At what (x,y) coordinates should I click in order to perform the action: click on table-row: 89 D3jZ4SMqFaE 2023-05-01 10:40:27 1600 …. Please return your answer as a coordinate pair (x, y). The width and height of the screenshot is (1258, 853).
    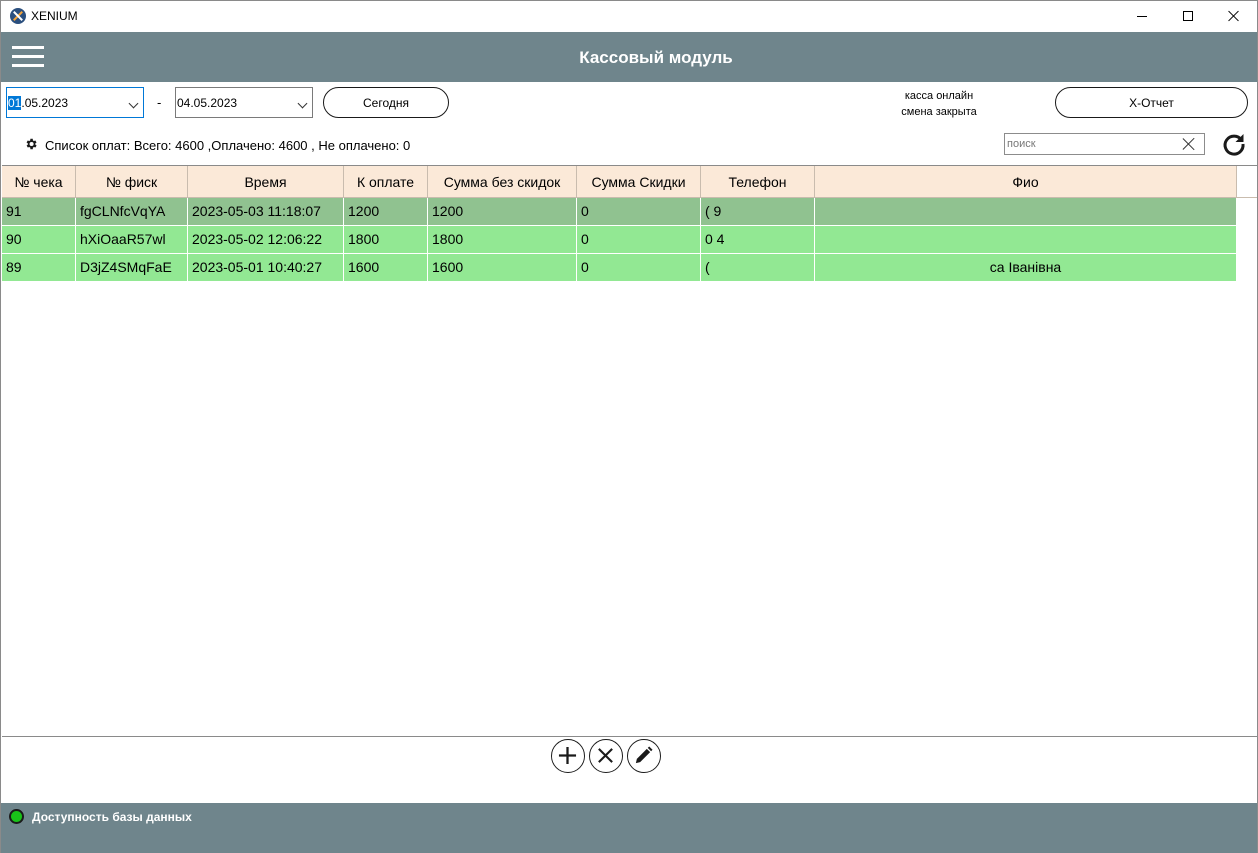
    Looking at the image, I should click on (619, 267).